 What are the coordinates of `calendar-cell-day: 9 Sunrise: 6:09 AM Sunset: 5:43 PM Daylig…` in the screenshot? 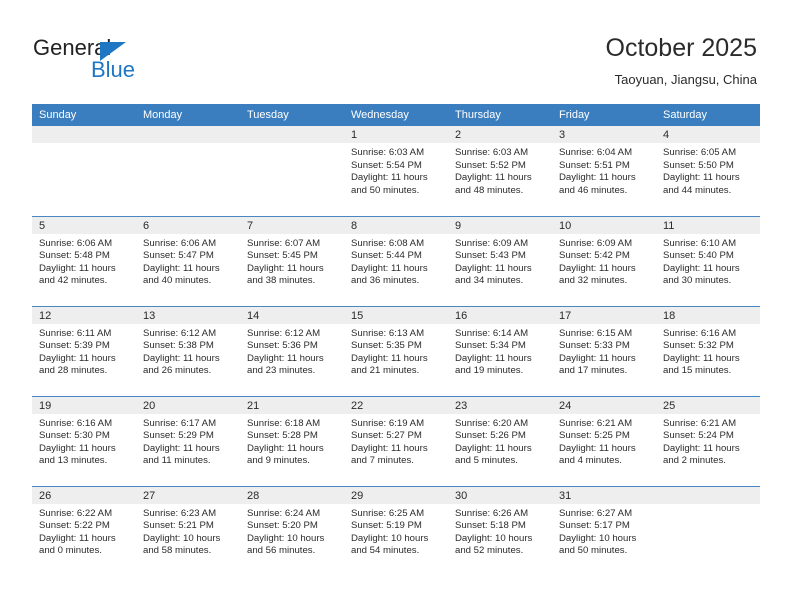 It's located at (500, 260).